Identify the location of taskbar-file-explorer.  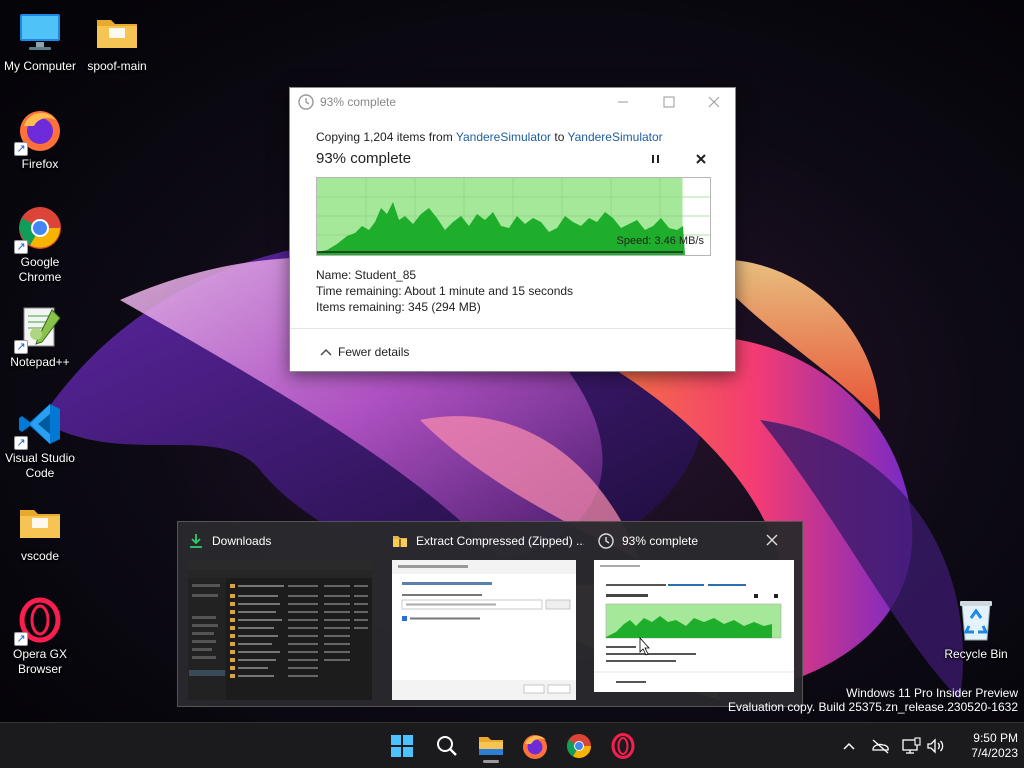
(491, 746).